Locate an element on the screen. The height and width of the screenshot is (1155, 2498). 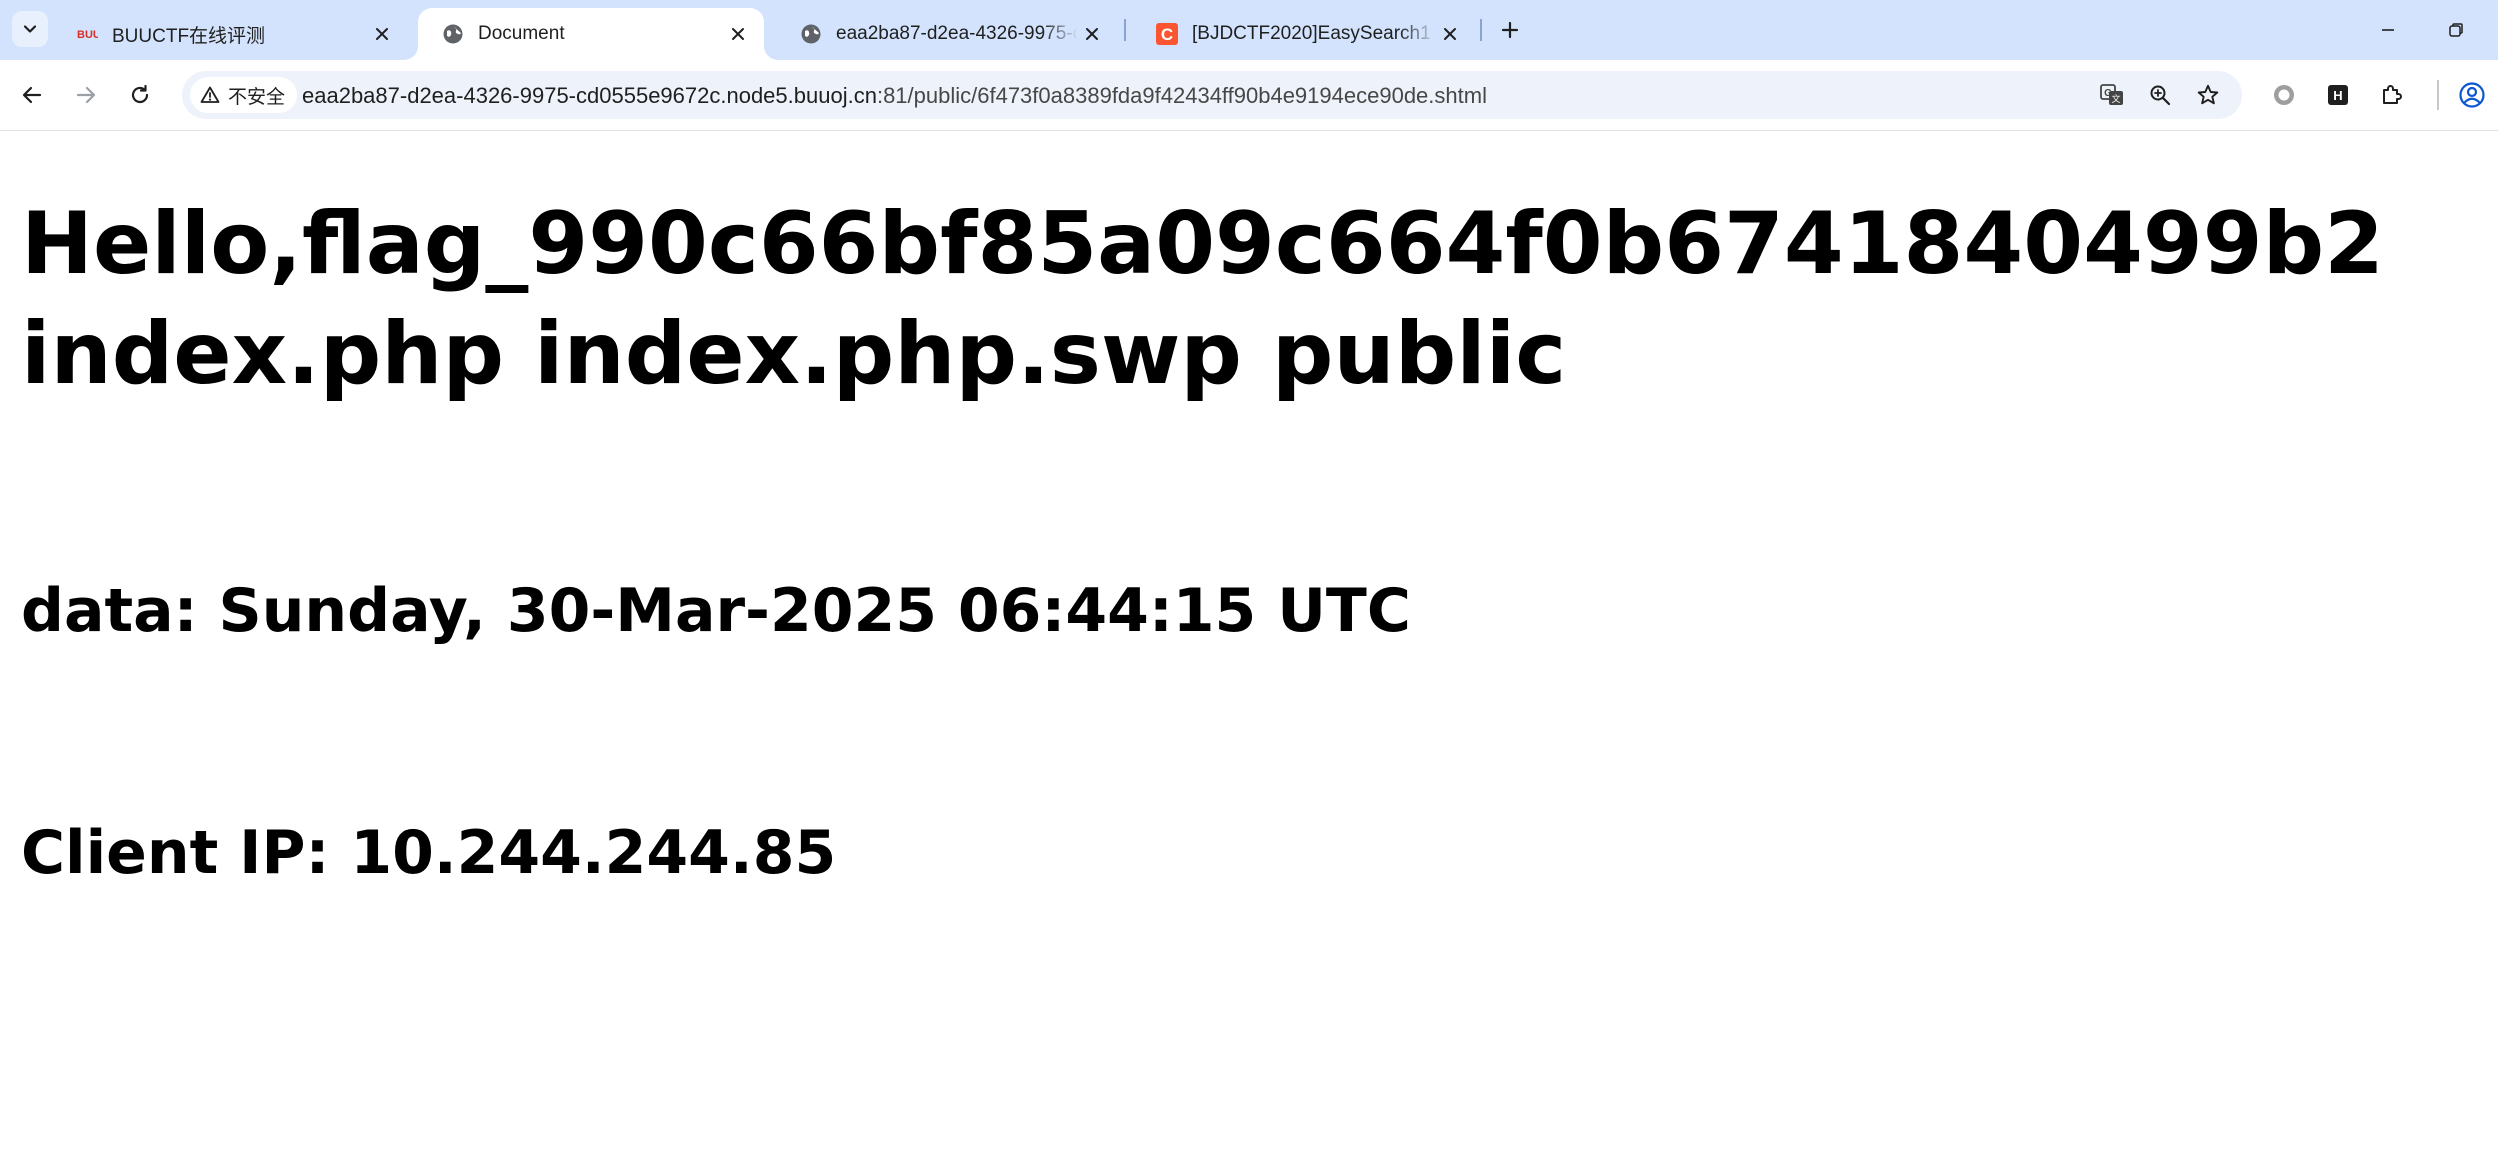
restore-button is located at coordinates (2456, 30).